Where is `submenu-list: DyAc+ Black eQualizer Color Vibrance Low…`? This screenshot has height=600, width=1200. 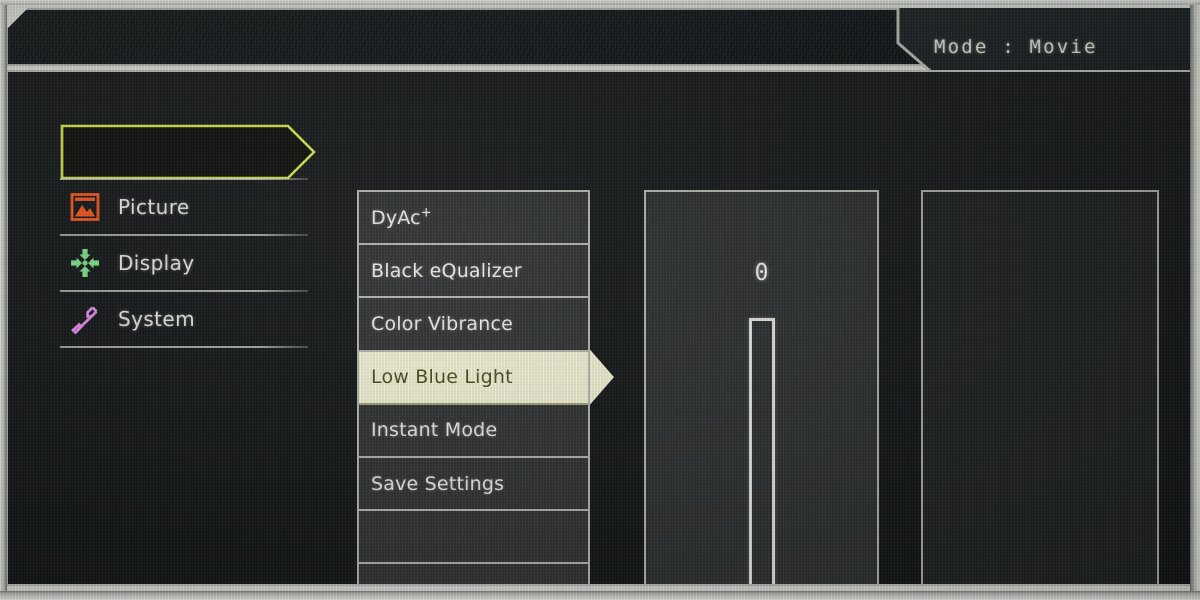 submenu-list: DyAc+ Black eQualizer Color Vibrance Low… is located at coordinates (485, 387).